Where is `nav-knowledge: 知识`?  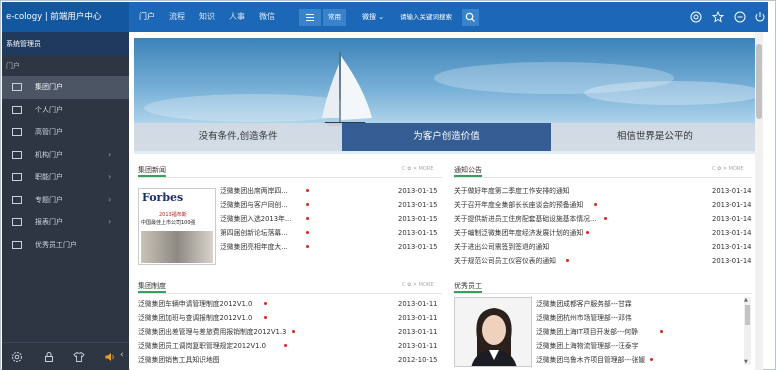
nav-knowledge: 知识 is located at coordinates (207, 17).